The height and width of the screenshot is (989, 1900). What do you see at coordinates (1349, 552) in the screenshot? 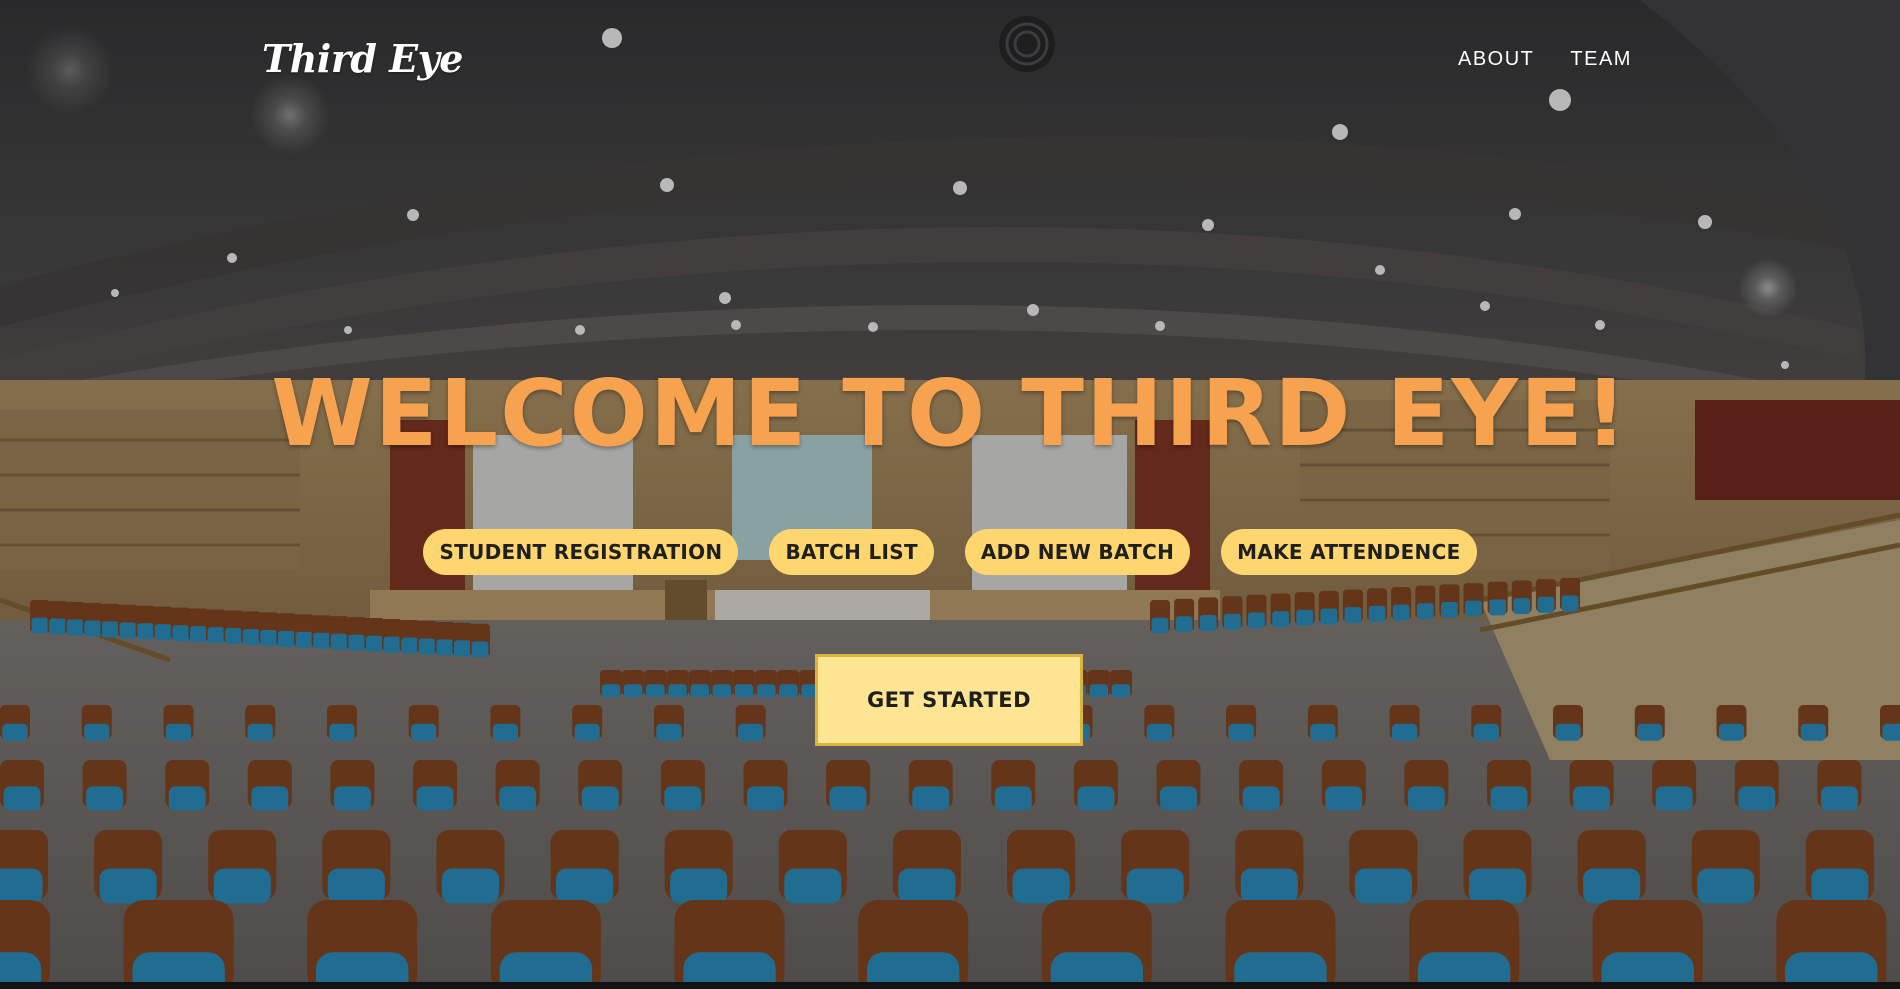
I see `make-attendence-button: MAKE ATTENDENCE` at bounding box center [1349, 552].